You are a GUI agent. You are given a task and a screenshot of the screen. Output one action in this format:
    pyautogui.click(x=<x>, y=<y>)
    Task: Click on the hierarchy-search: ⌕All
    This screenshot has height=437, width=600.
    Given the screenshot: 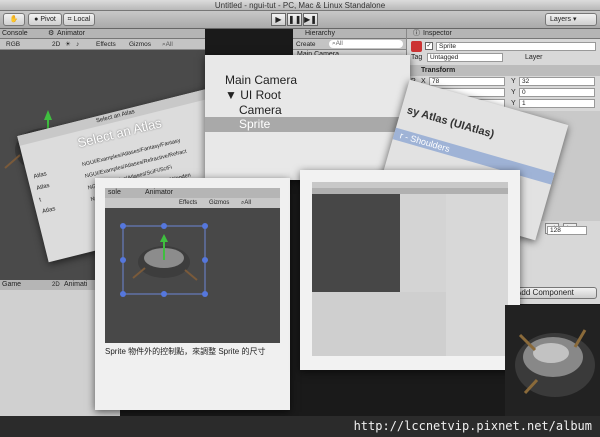 What is the action you would take?
    pyautogui.click(x=366, y=44)
    